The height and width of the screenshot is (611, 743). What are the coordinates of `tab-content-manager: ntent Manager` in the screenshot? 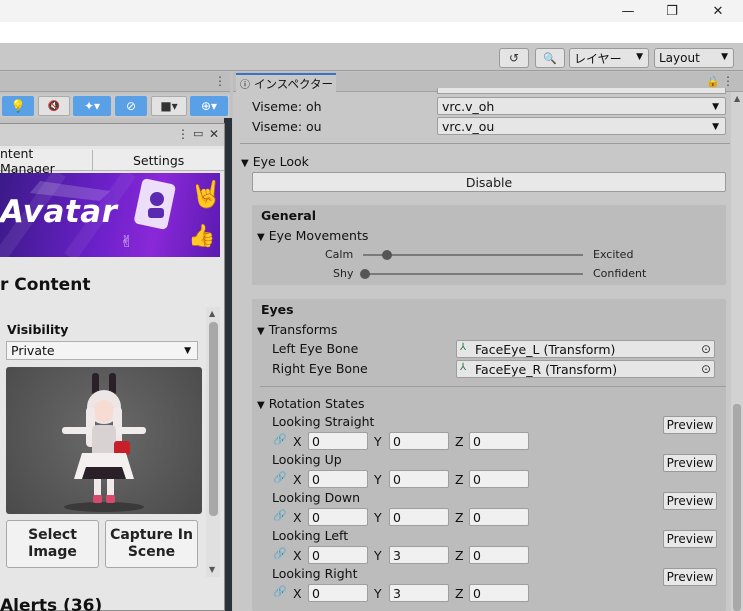 It's located at (46, 161).